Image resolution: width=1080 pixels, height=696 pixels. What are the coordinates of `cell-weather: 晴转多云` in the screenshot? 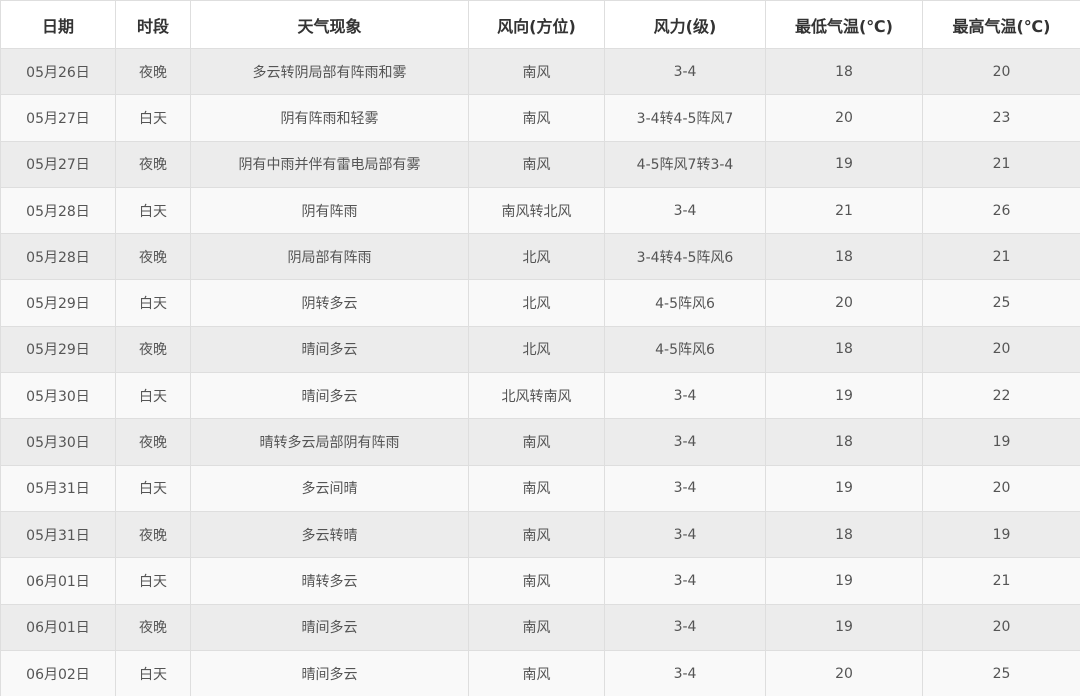 It's located at (329, 581).